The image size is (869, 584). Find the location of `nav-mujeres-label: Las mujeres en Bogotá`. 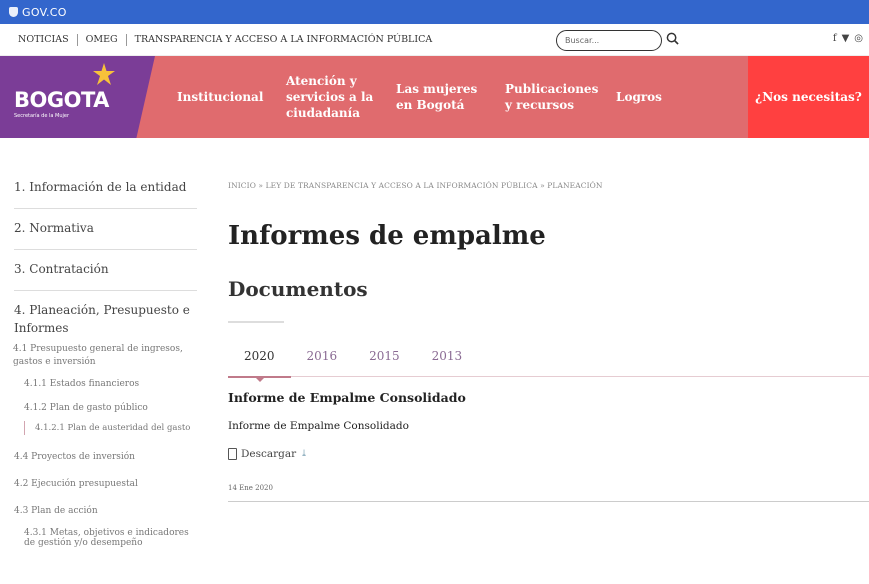

nav-mujeres-label: Las mujeres en Bogotá is located at coordinates (437, 97).